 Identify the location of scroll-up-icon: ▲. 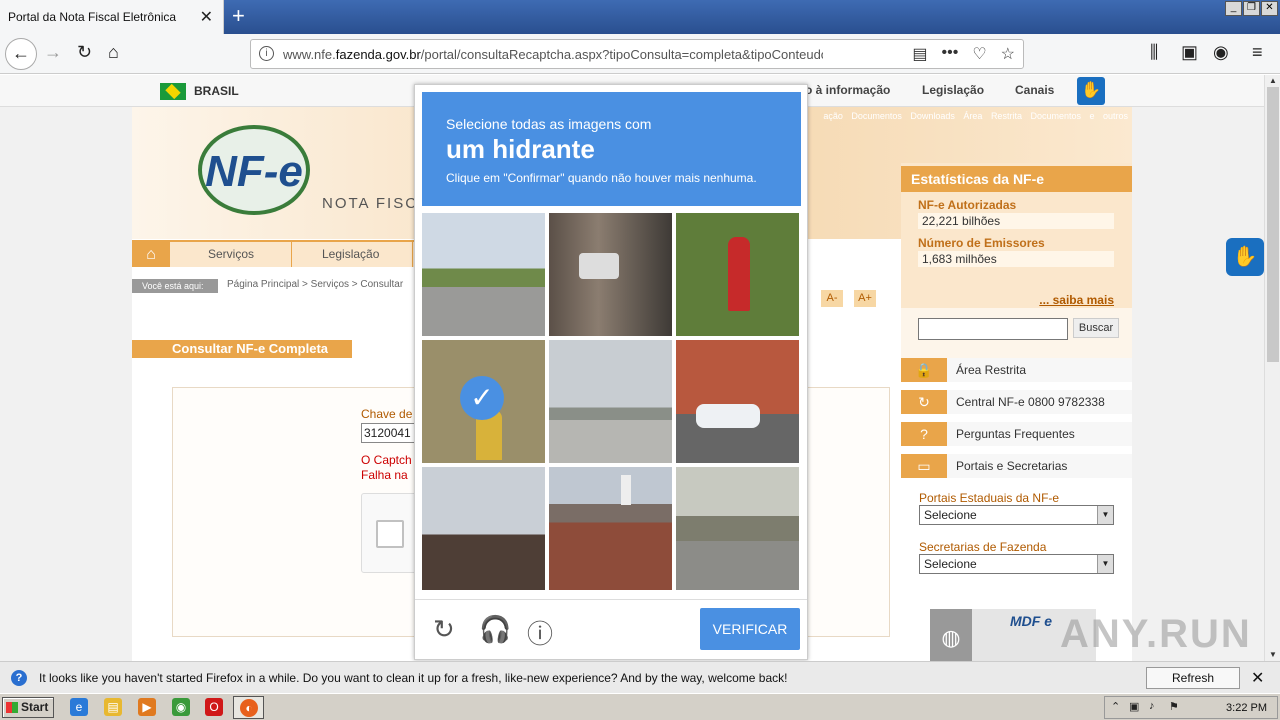
(1273, 81).